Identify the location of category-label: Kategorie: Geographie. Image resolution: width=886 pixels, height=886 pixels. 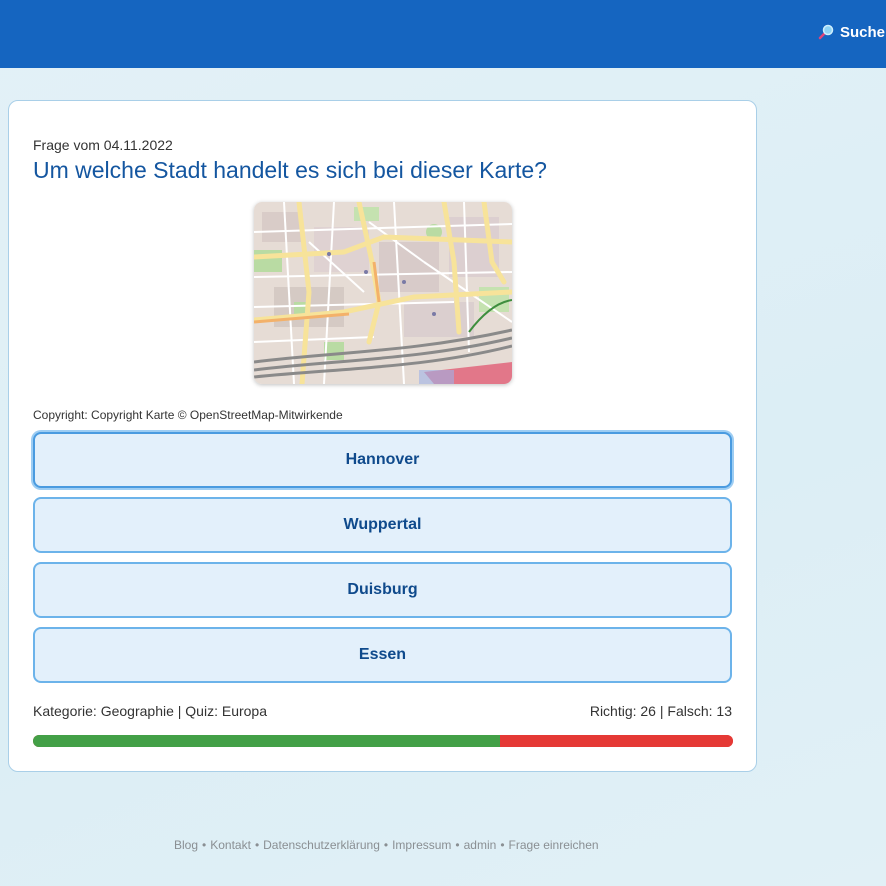
(103, 711).